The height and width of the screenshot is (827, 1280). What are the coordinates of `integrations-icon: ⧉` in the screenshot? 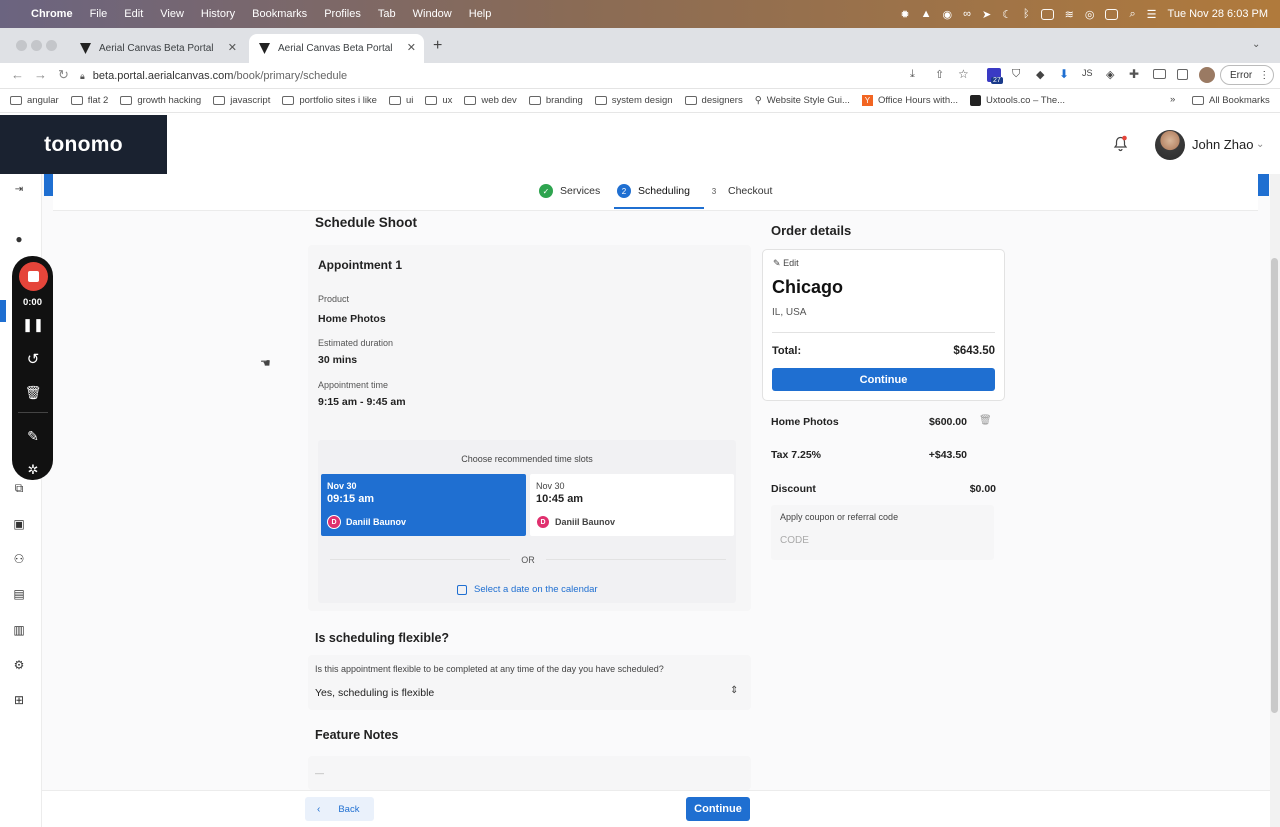 It's located at (19, 488).